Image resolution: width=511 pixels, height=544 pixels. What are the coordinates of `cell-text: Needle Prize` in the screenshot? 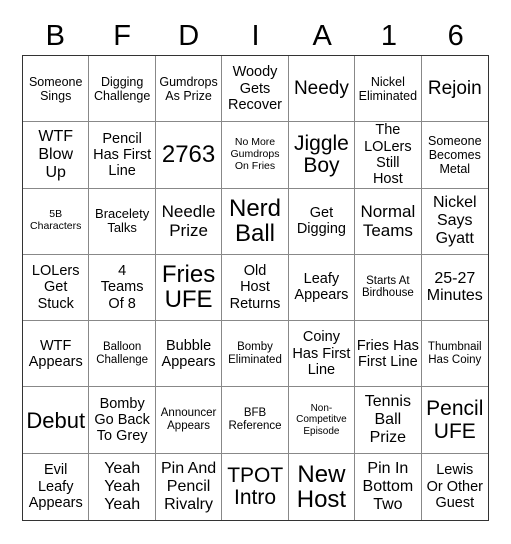 It's located at (188, 221).